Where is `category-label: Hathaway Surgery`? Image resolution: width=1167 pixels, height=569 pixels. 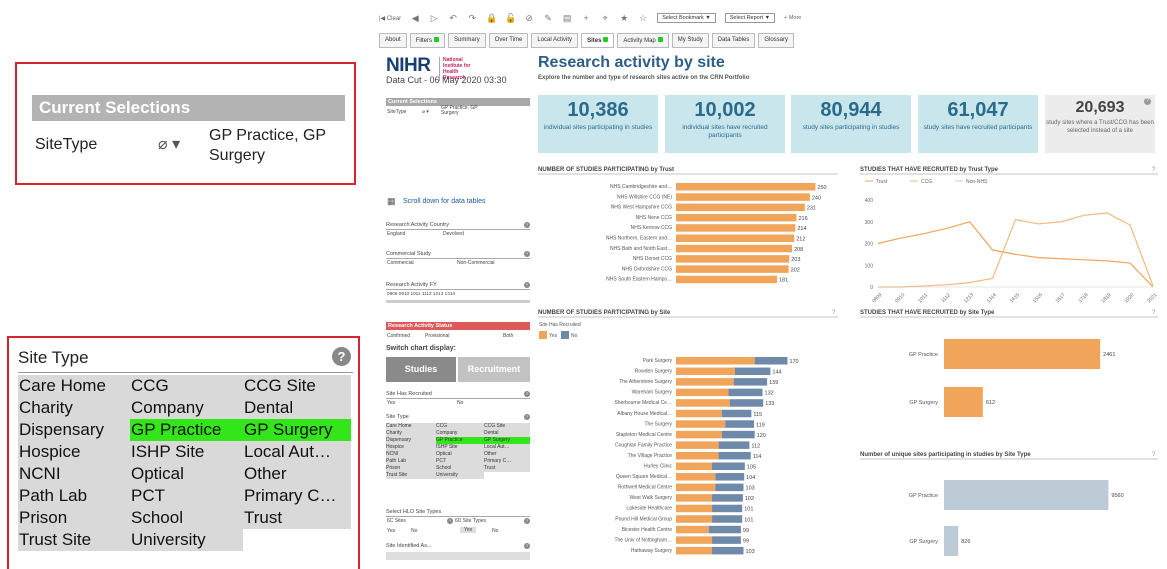 category-label: Hathaway Surgery is located at coordinates (652, 551).